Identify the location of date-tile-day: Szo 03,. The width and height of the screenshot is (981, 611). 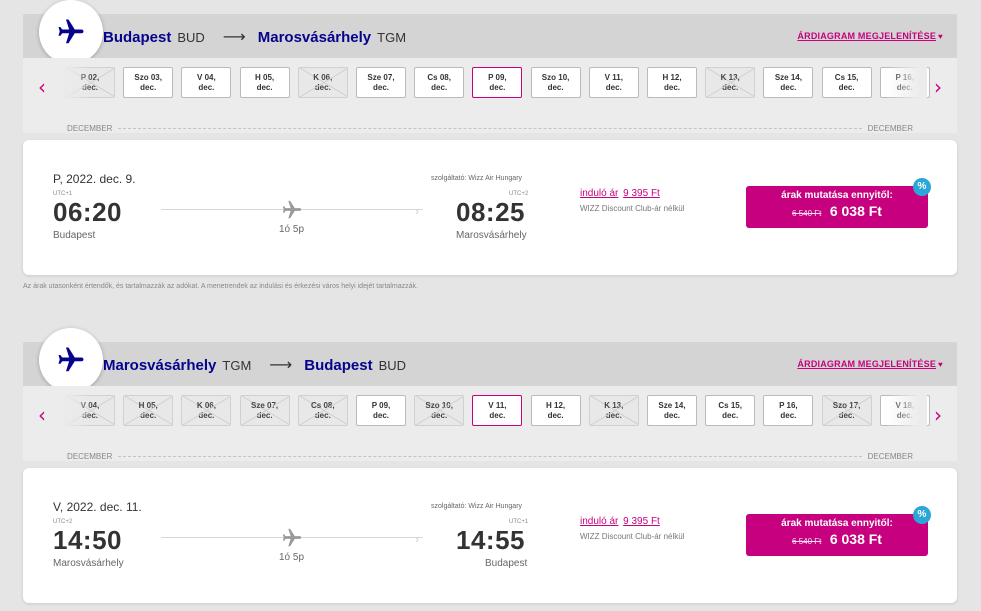
(148, 77).